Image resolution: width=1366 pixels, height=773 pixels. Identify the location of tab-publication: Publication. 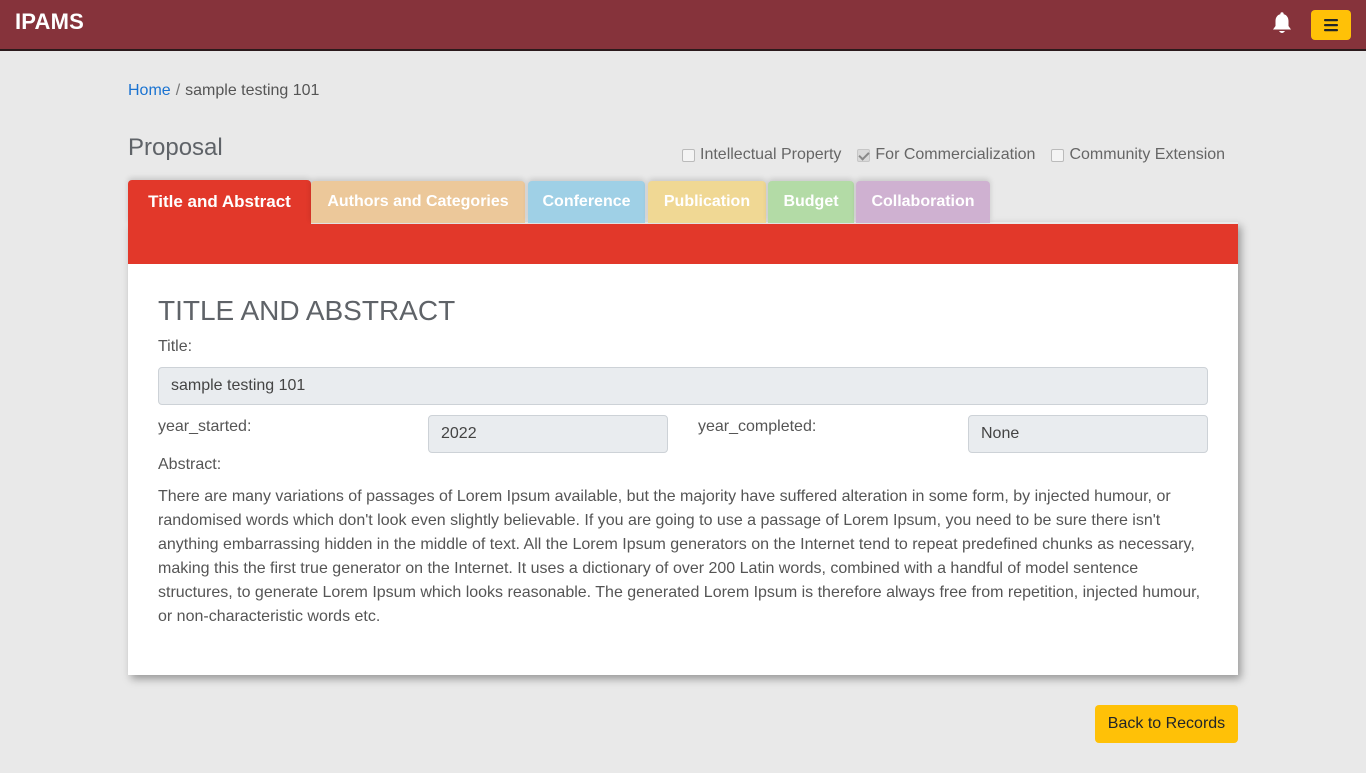
(707, 202).